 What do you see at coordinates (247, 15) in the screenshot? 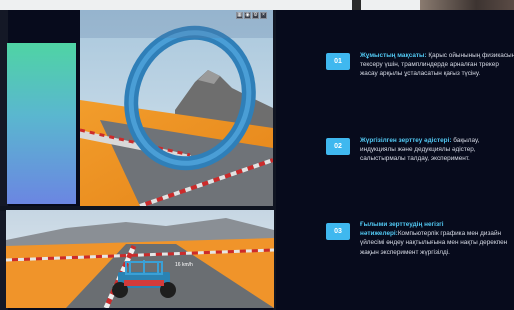
I see `camera-icon: ◉` at bounding box center [247, 15].